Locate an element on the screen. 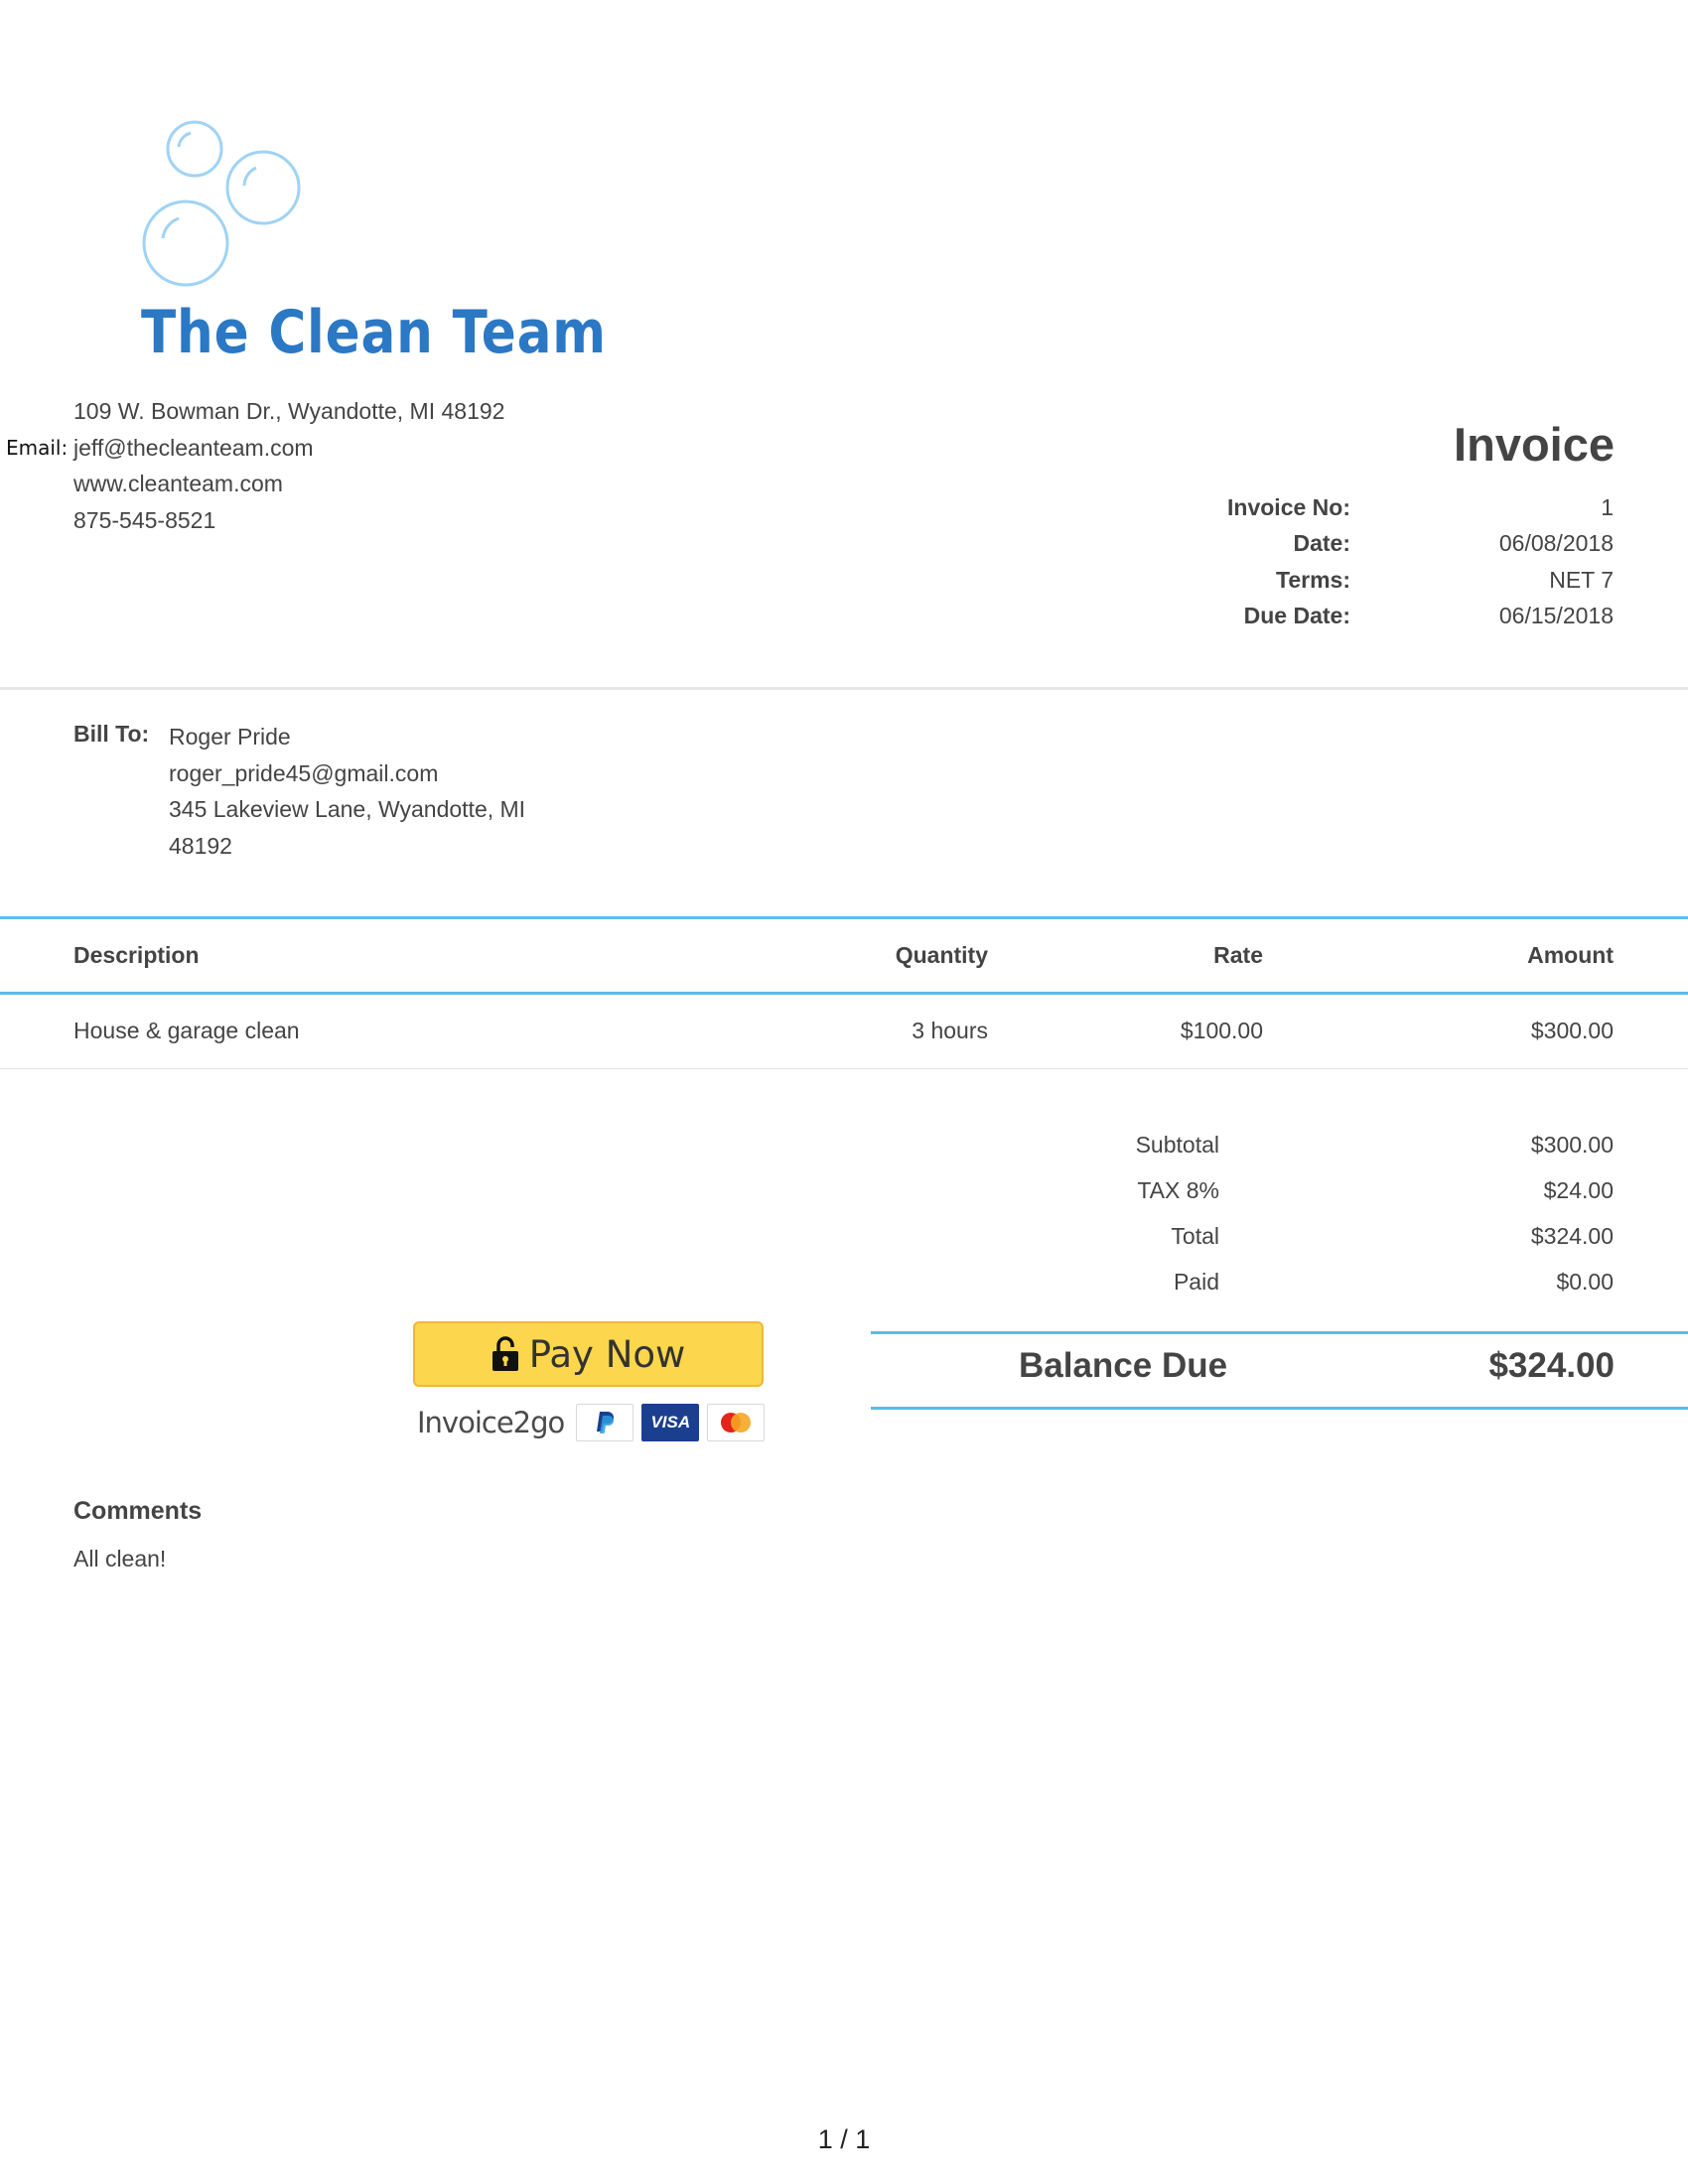 Image resolution: width=1688 pixels, height=2184 pixels. mastercard-icon is located at coordinates (736, 1422).